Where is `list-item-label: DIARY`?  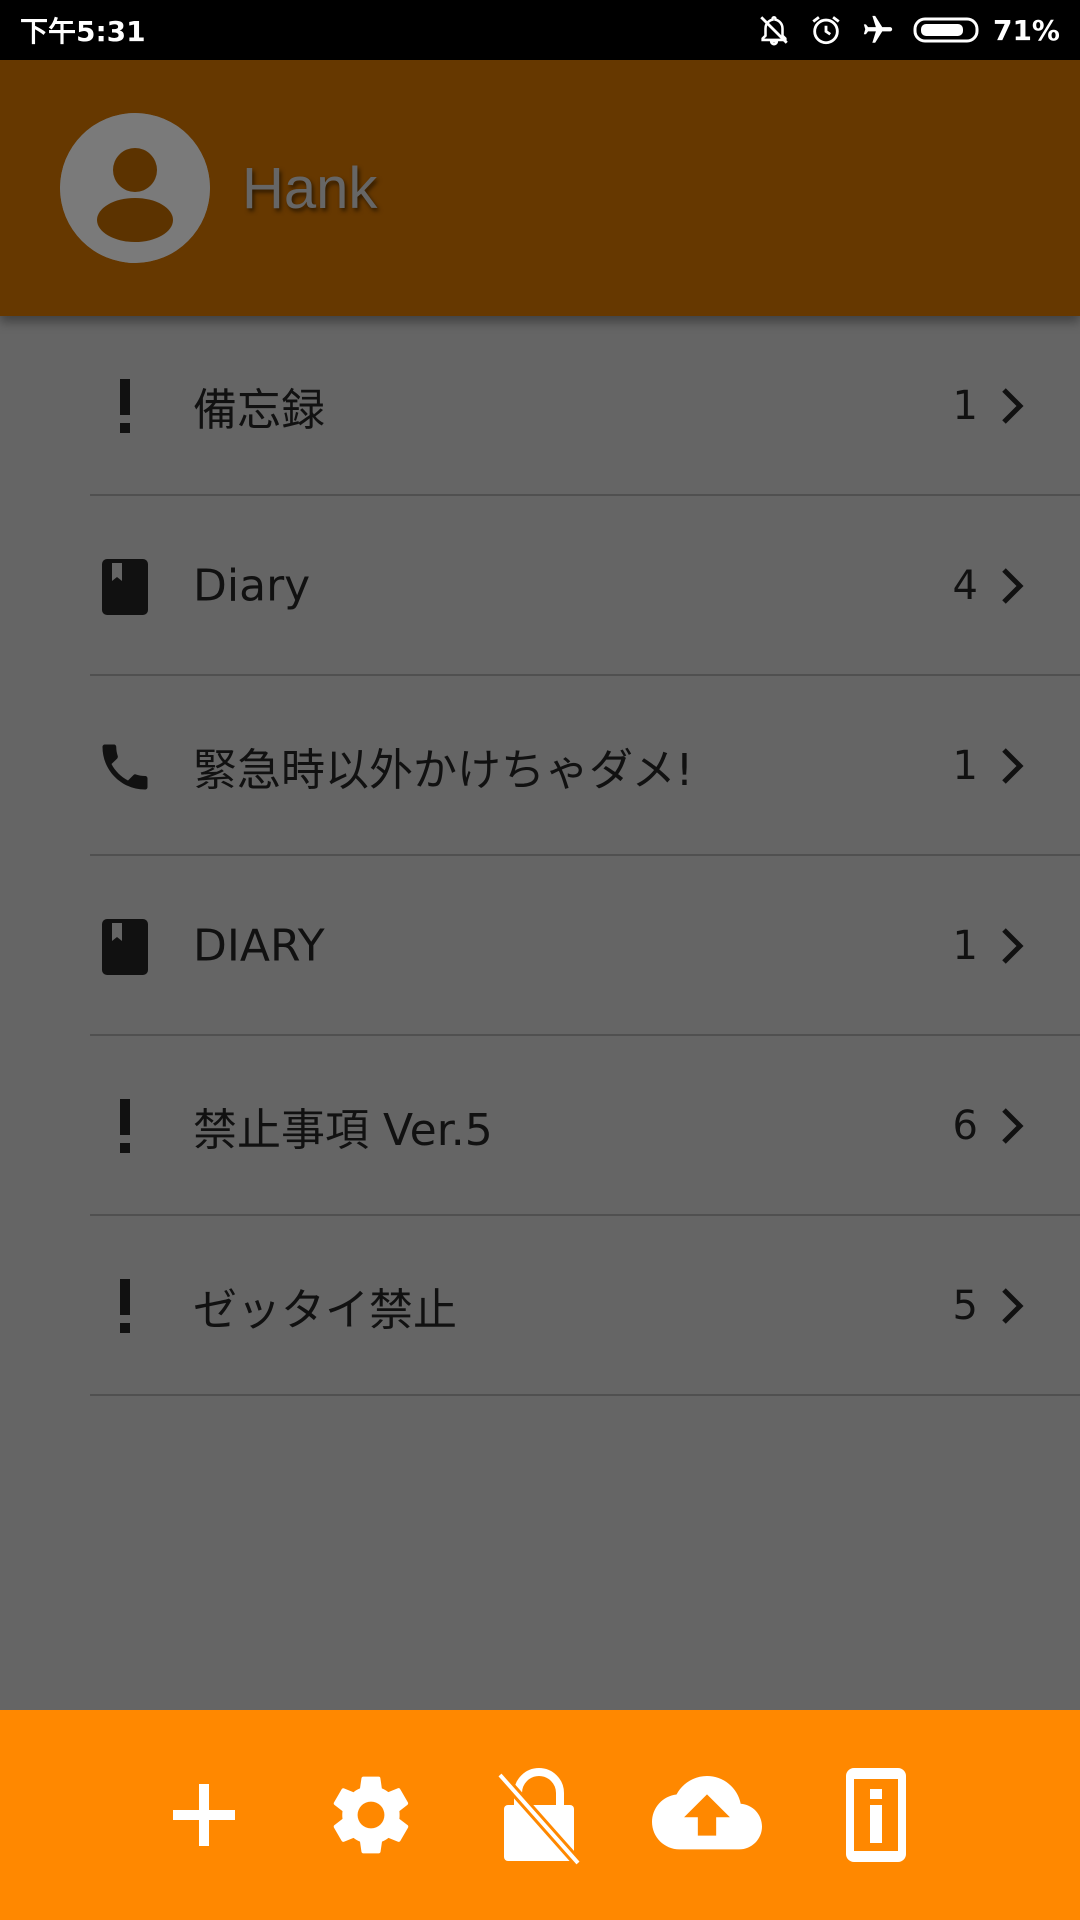
list-item-label: DIARY is located at coordinates (259, 946).